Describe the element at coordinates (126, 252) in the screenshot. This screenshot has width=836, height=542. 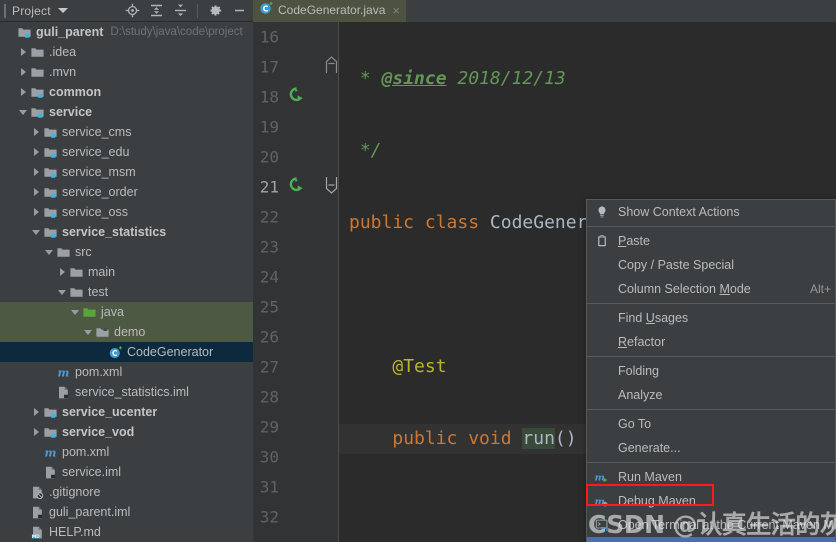
I see `tree-node-src: src` at that location.